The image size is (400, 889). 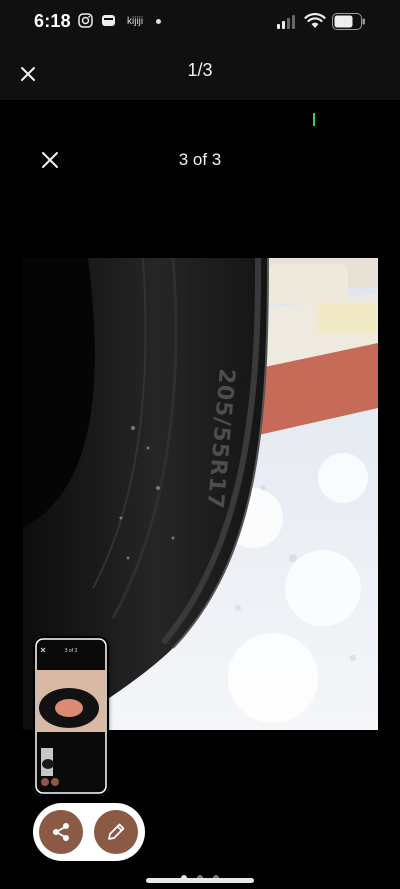 I want to click on pencil-icon, so click(x=116, y=831).